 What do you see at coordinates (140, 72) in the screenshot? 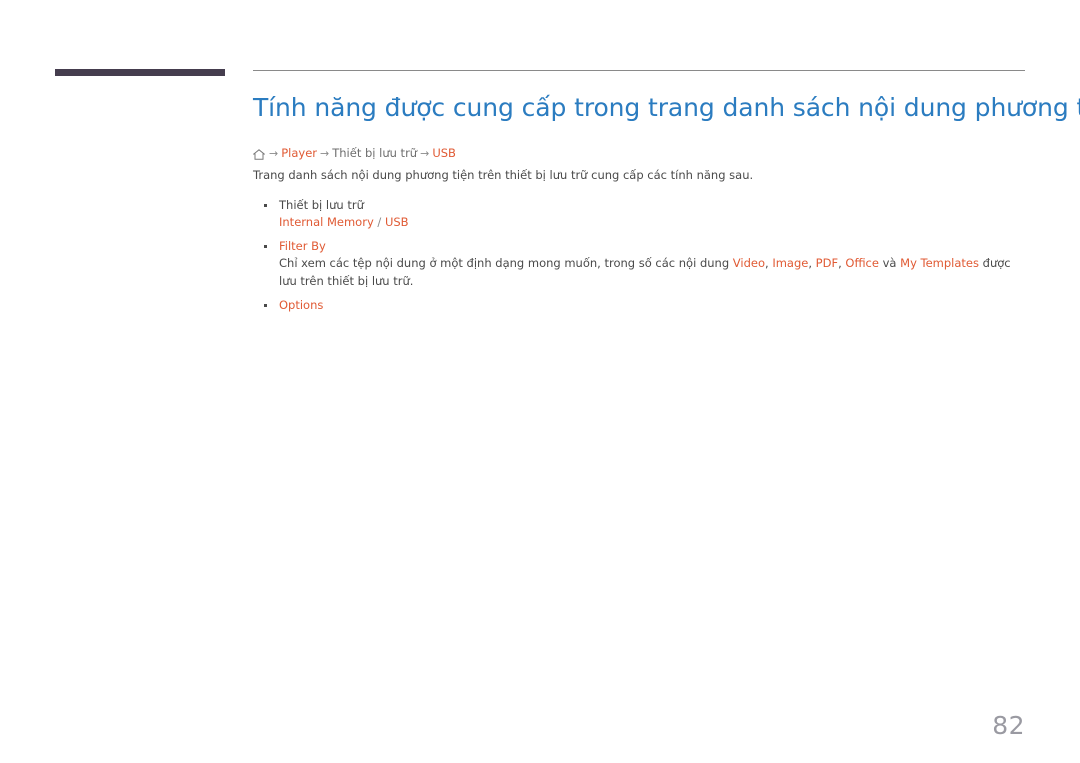
I see `left-tab-bar` at bounding box center [140, 72].